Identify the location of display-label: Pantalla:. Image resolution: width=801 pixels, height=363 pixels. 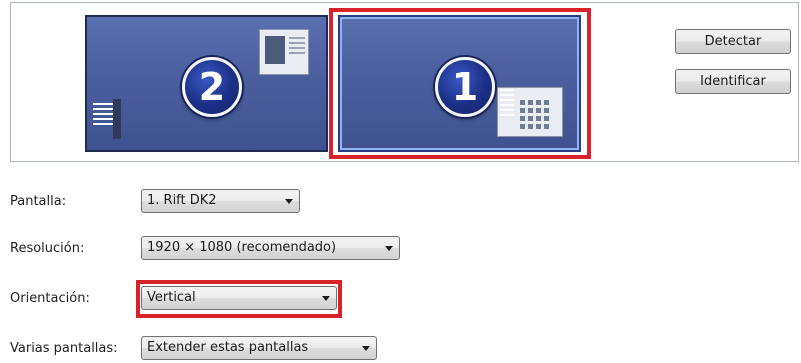
(38, 201).